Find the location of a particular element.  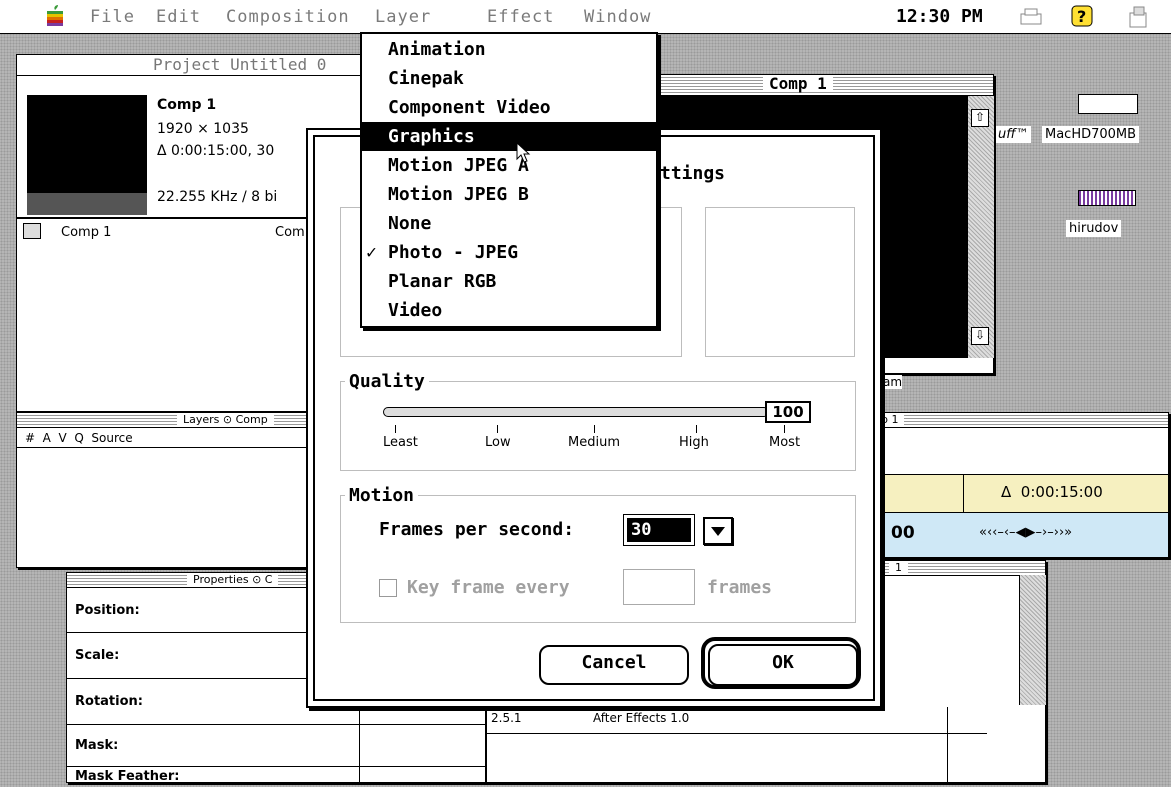

time-navigator: «‹‹–‹–◀▶–›–››» is located at coordinates (1025, 532).